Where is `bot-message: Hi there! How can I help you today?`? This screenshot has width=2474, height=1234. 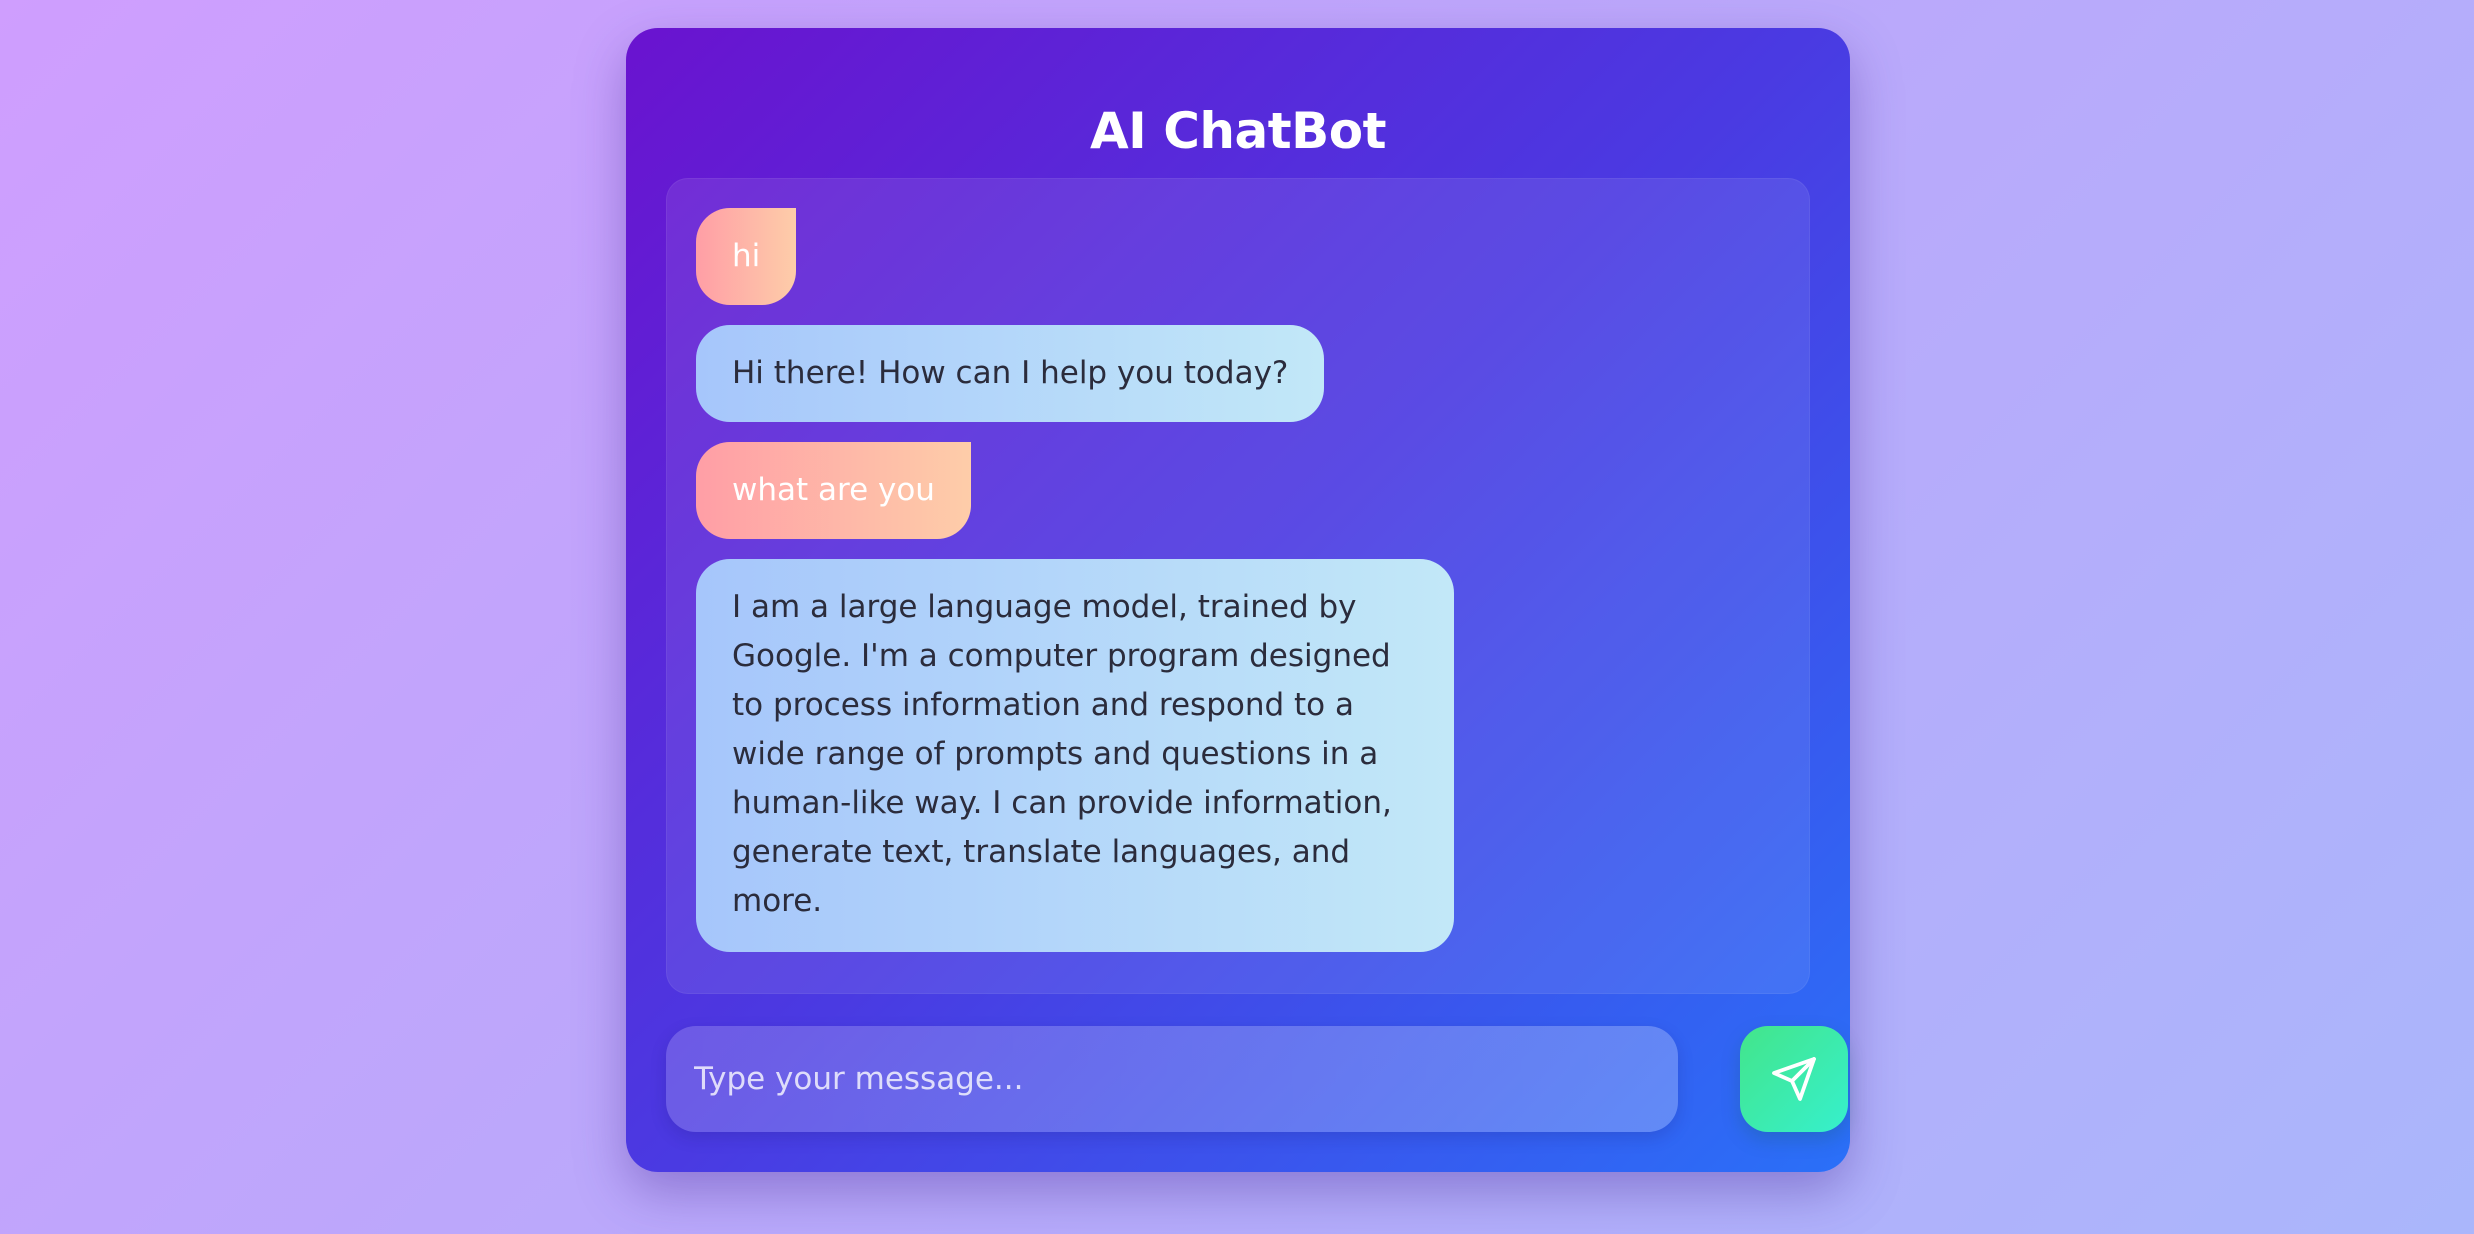 bot-message: Hi there! How can I help you today? is located at coordinates (1010, 373).